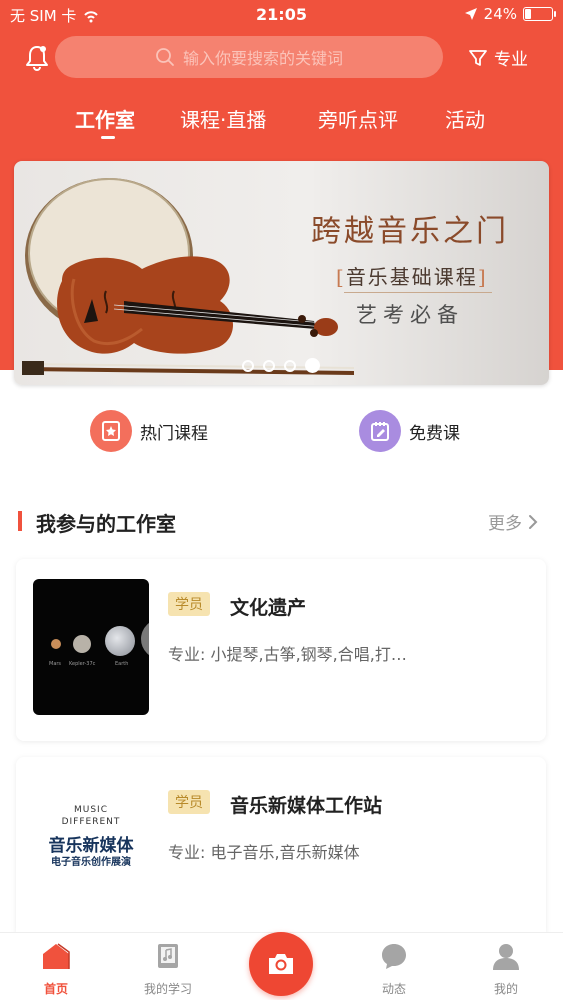 The image size is (563, 1000). What do you see at coordinates (56, 956) in the screenshot?
I see `home-icon` at bounding box center [56, 956].